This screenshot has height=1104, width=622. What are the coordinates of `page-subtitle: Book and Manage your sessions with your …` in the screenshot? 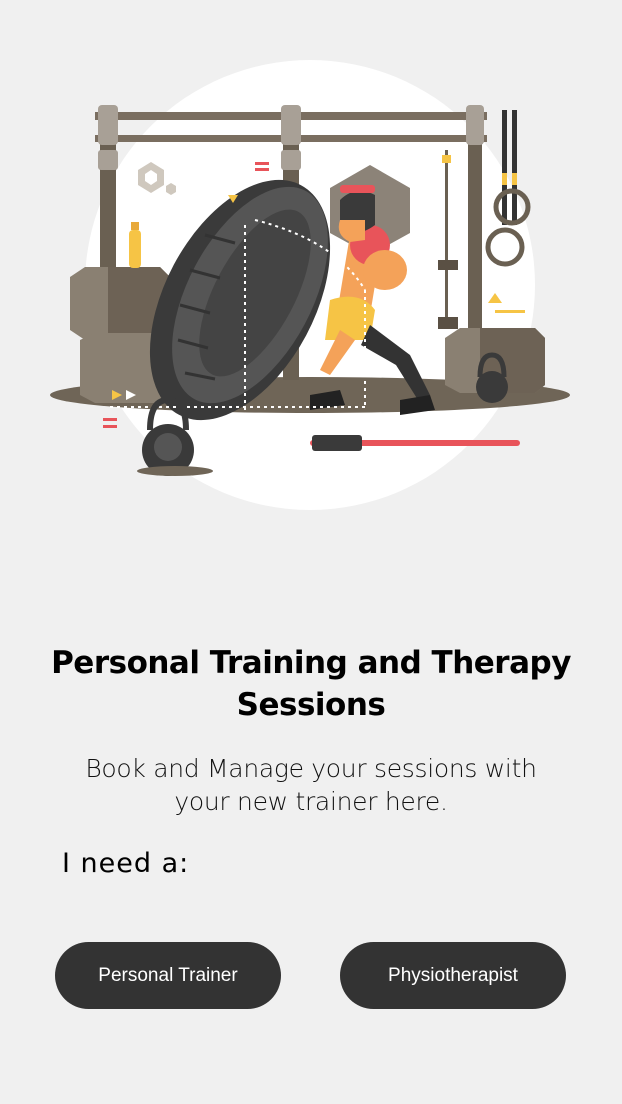 It's located at (311, 785).